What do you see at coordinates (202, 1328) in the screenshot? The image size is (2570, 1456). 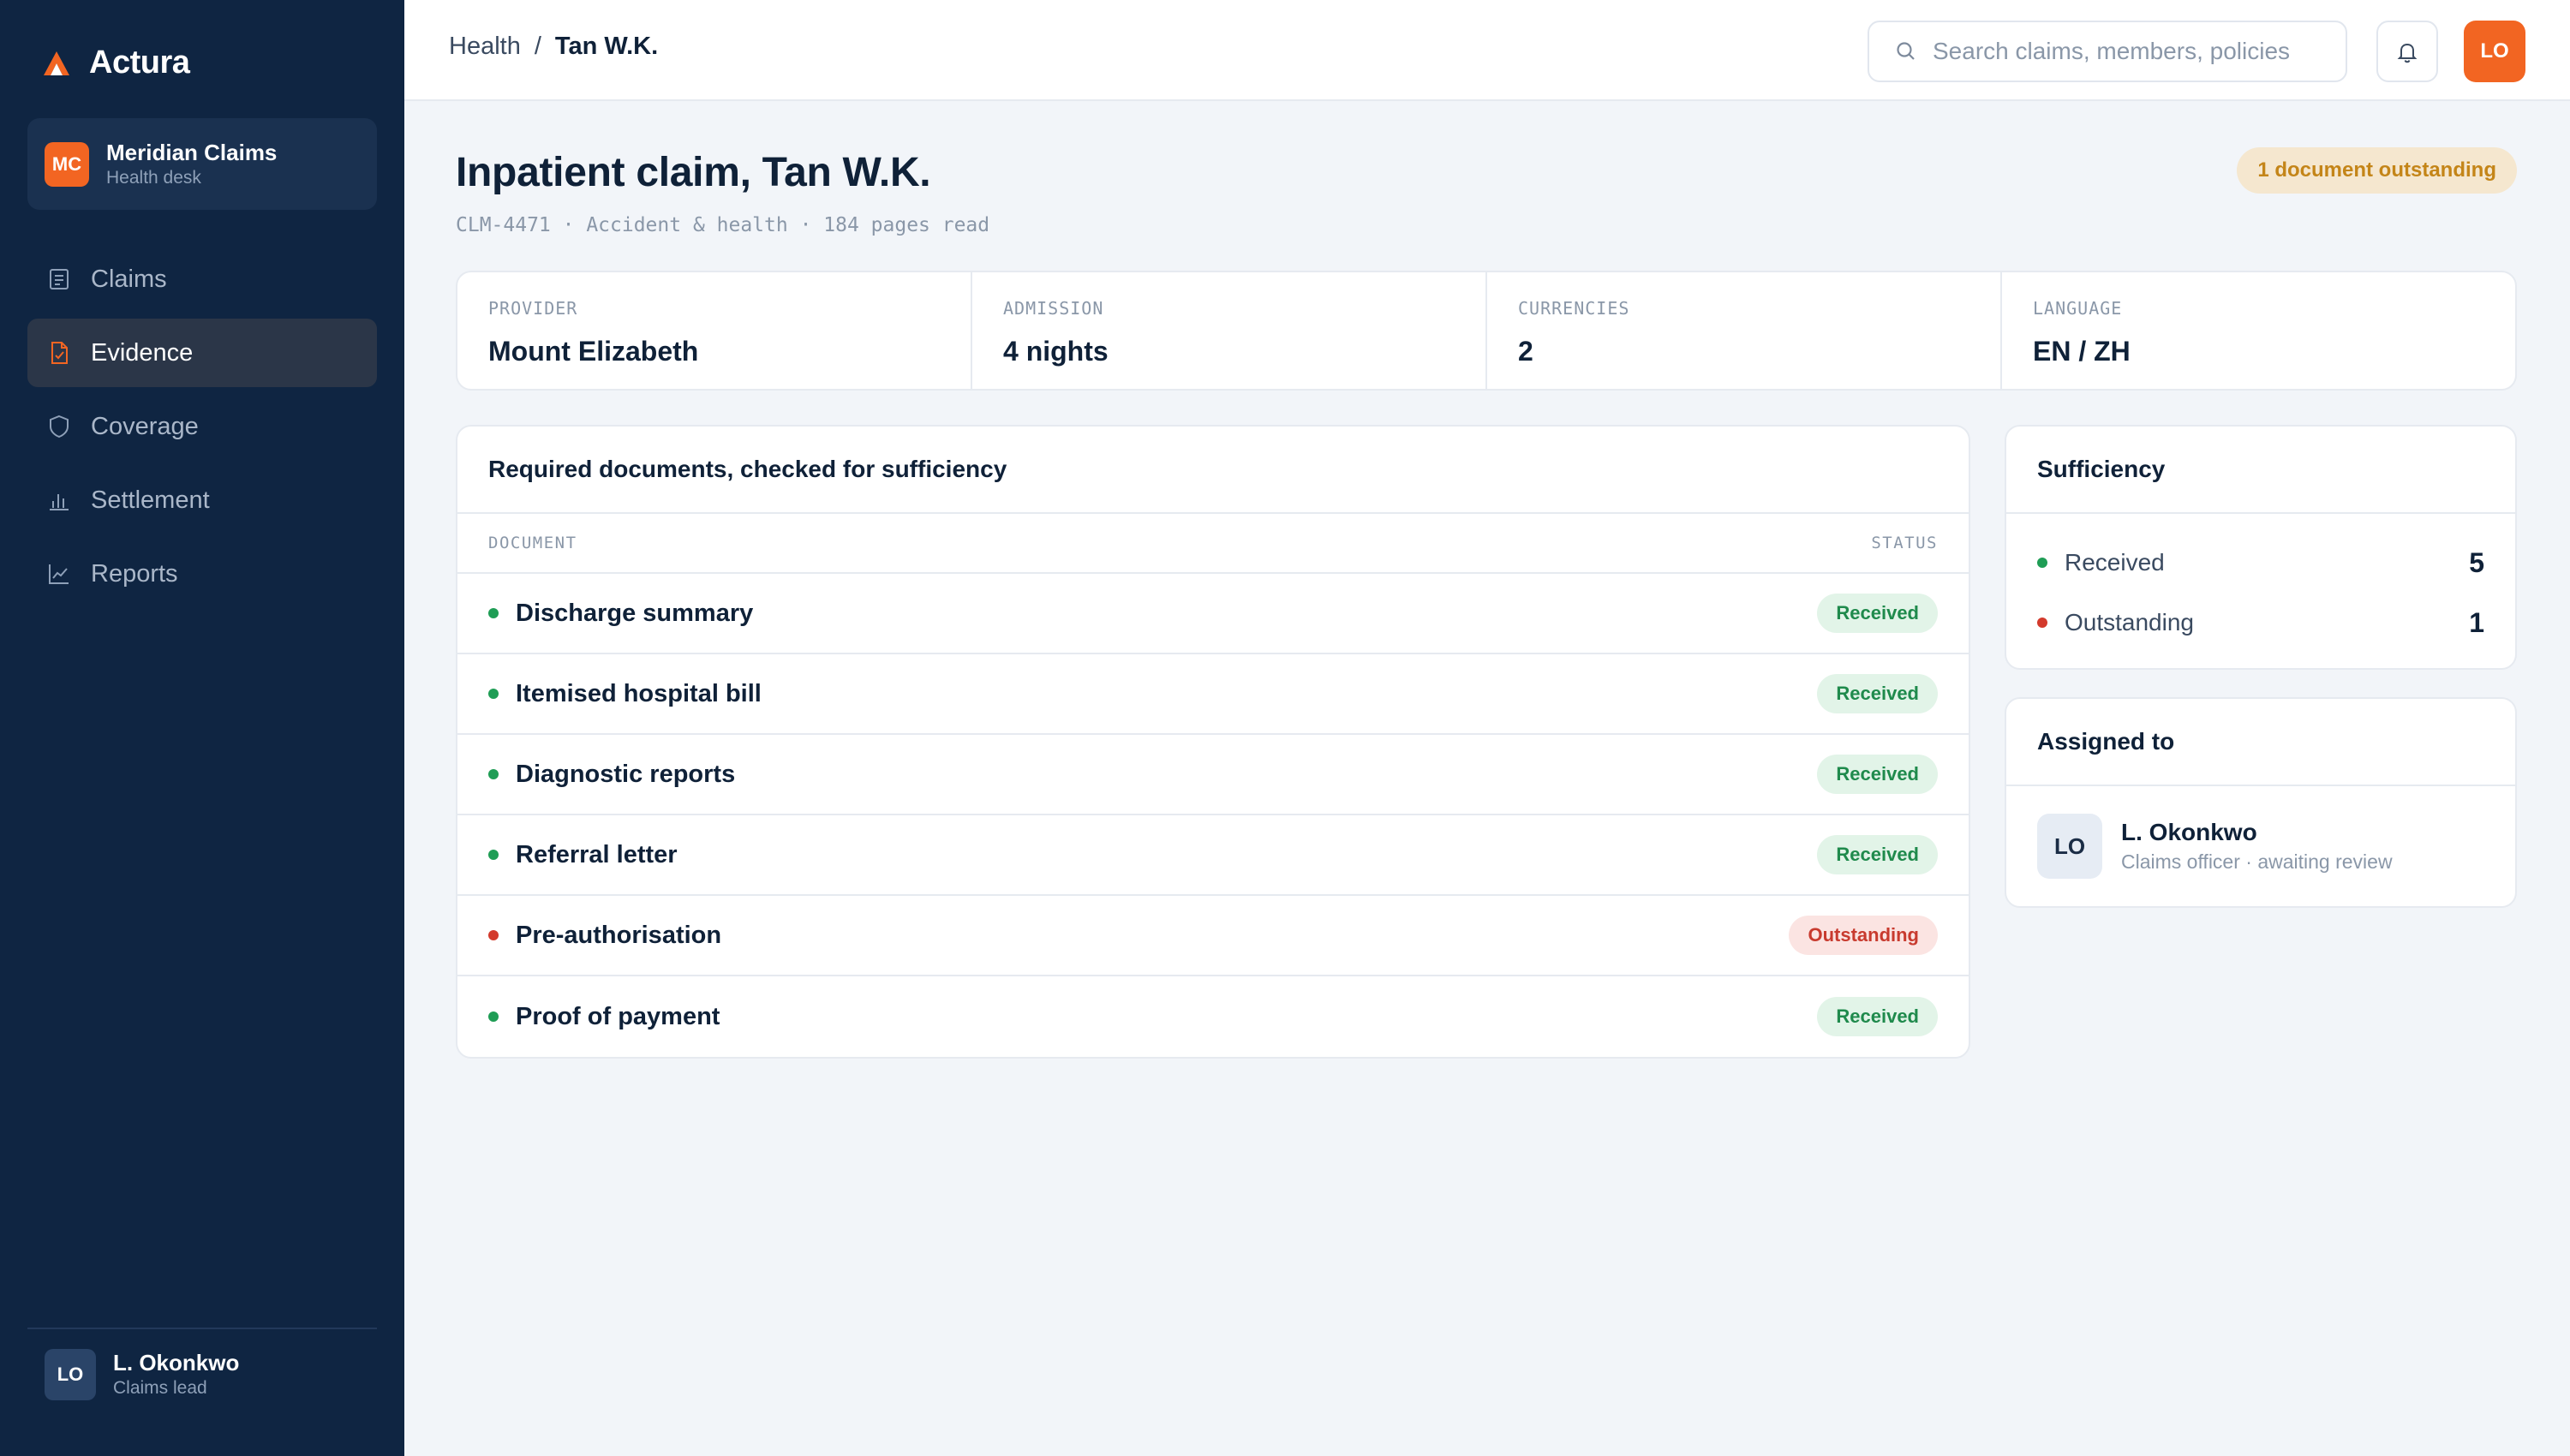 I see `sidebar-divider` at bounding box center [202, 1328].